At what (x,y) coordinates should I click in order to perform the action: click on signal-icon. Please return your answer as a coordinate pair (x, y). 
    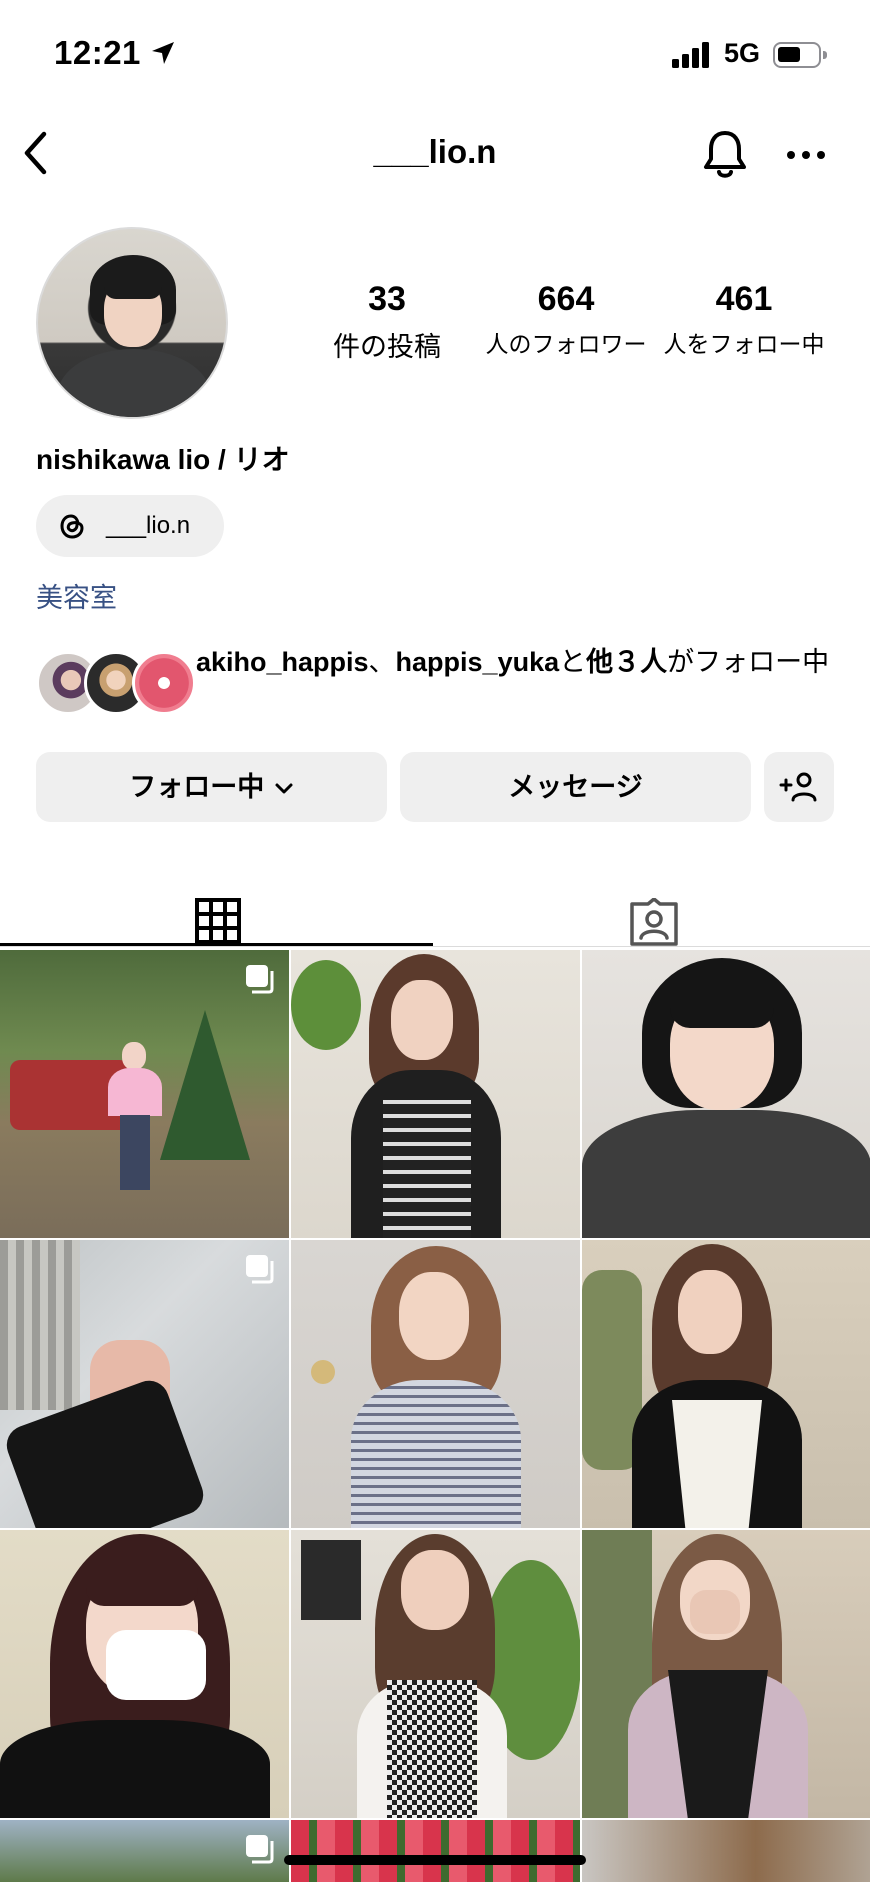
    Looking at the image, I should click on (690, 55).